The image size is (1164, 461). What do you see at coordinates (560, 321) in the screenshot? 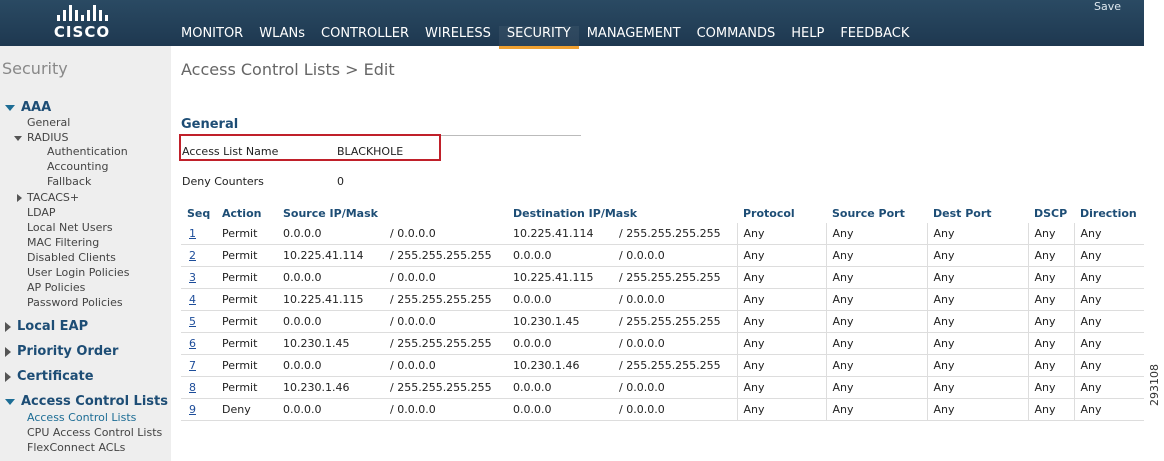
I see `rule-destination-ip: 10.230.1.45` at bounding box center [560, 321].